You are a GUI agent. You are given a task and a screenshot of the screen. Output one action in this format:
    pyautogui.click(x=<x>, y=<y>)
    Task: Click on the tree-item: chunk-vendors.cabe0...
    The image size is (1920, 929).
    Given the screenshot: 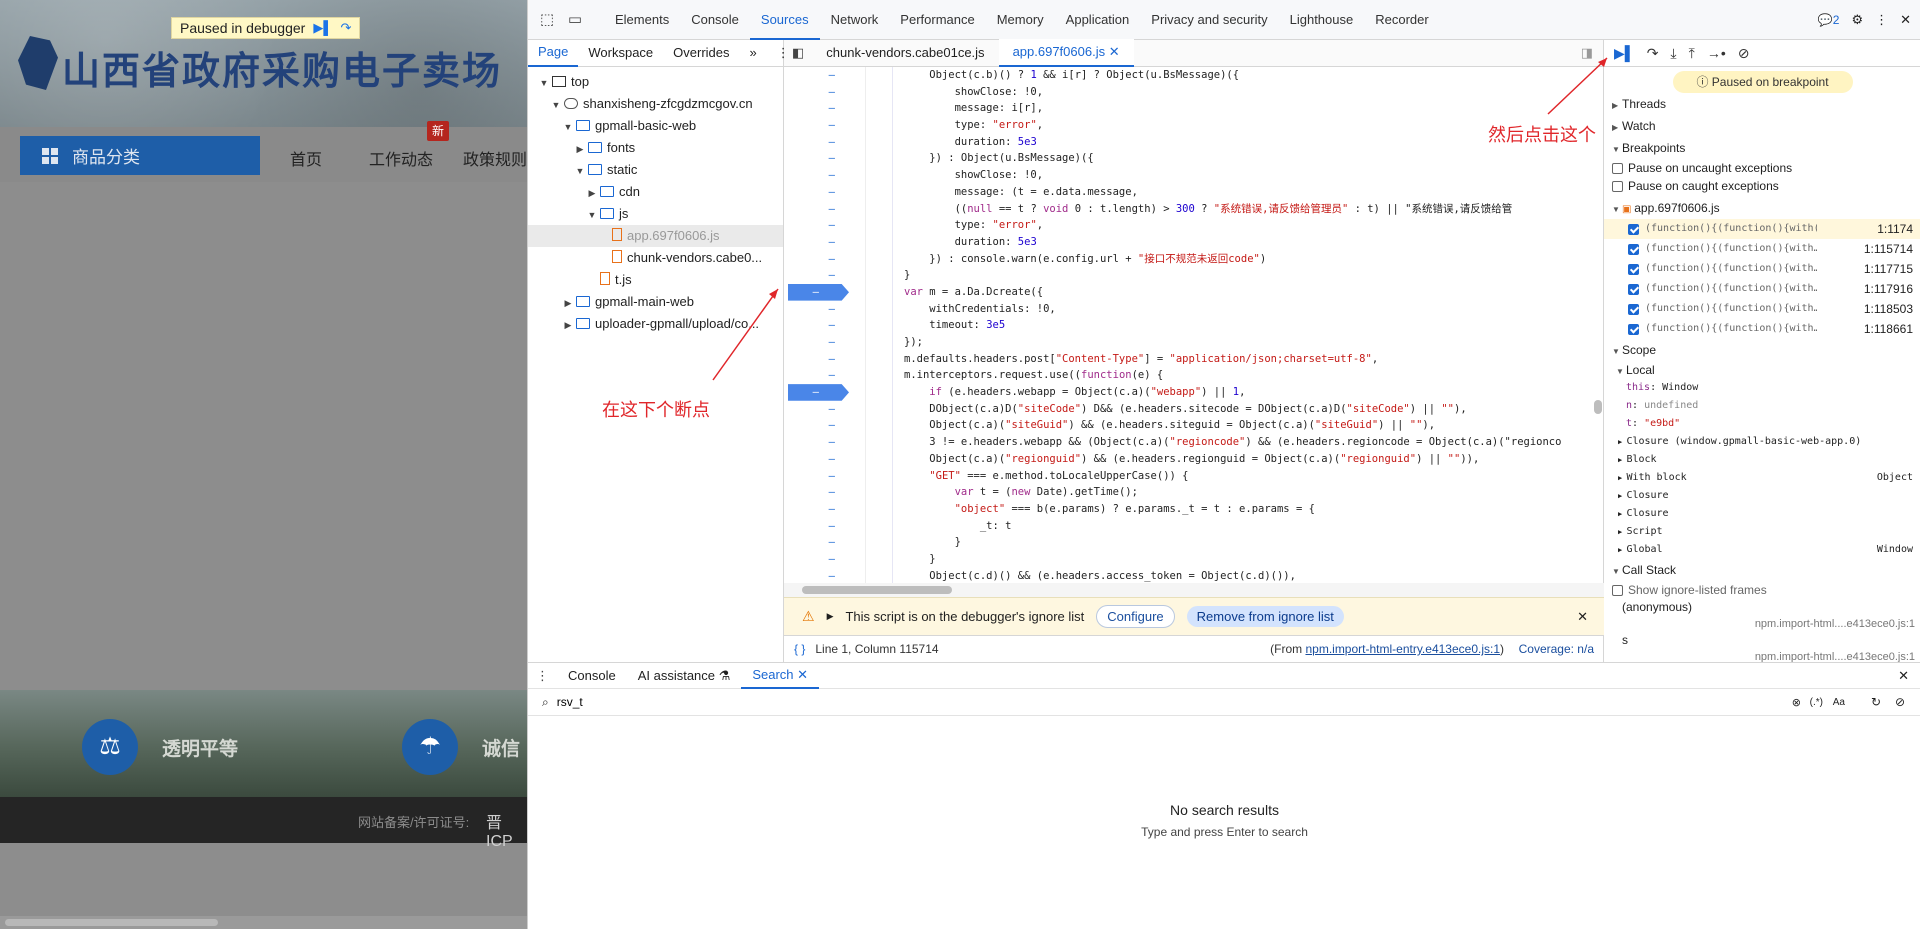 What is the action you would take?
    pyautogui.click(x=655, y=258)
    